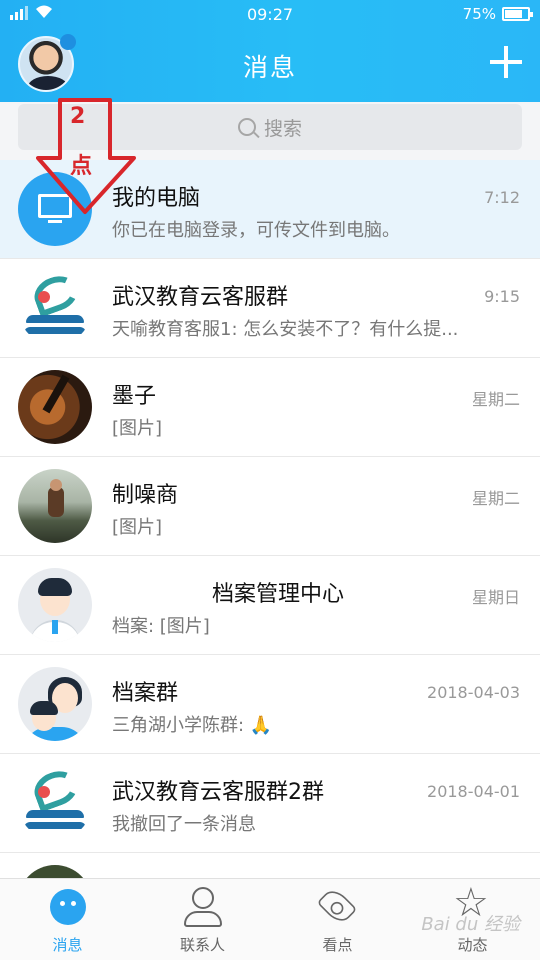 The width and height of the screenshot is (540, 960). Describe the element at coordinates (270, 865) in the screenshot. I see `conversation-row-partial` at that location.